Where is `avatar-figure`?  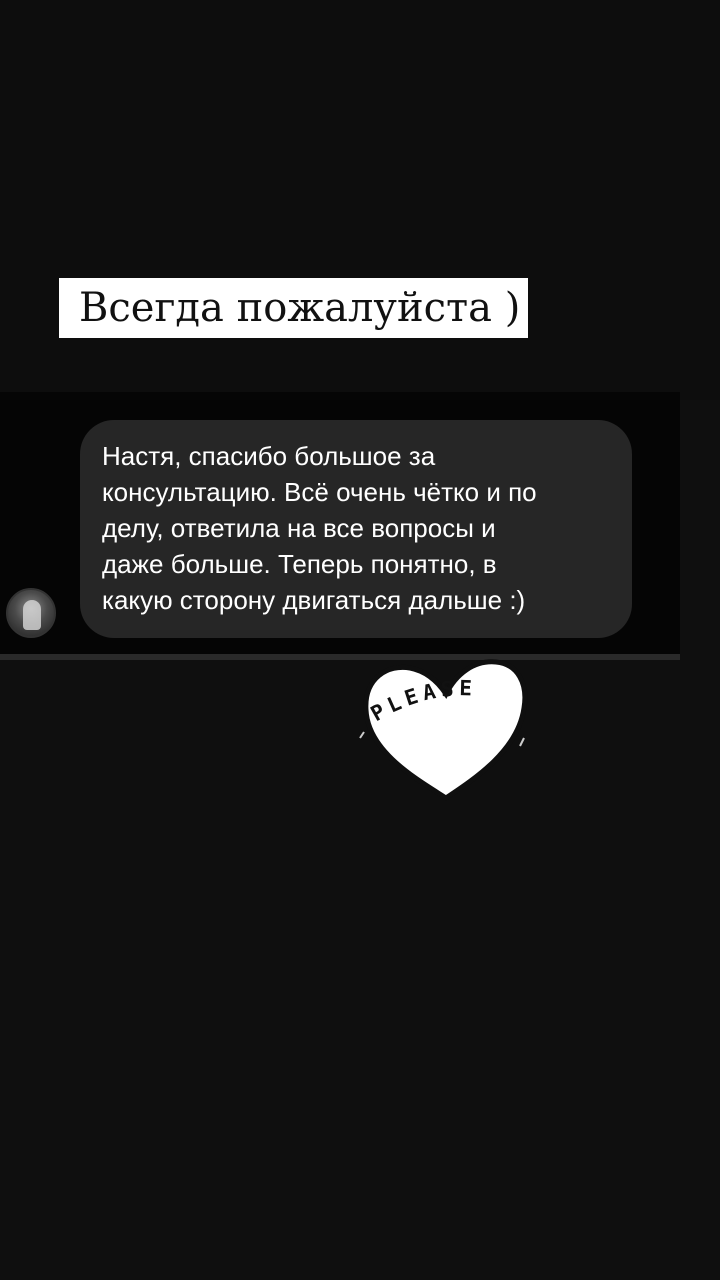 avatar-figure is located at coordinates (32, 615).